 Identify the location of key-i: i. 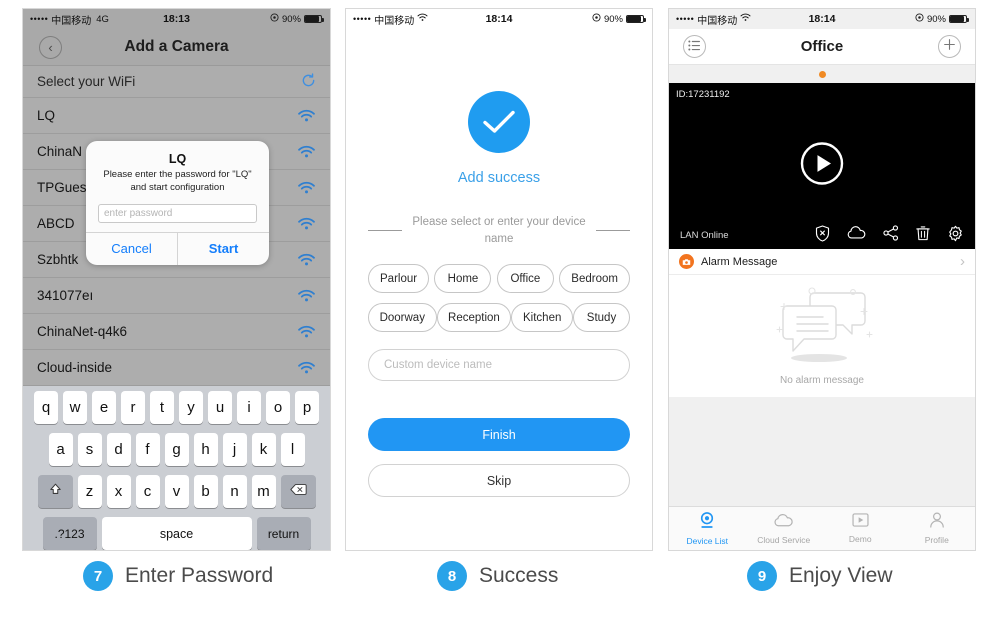
(249, 407).